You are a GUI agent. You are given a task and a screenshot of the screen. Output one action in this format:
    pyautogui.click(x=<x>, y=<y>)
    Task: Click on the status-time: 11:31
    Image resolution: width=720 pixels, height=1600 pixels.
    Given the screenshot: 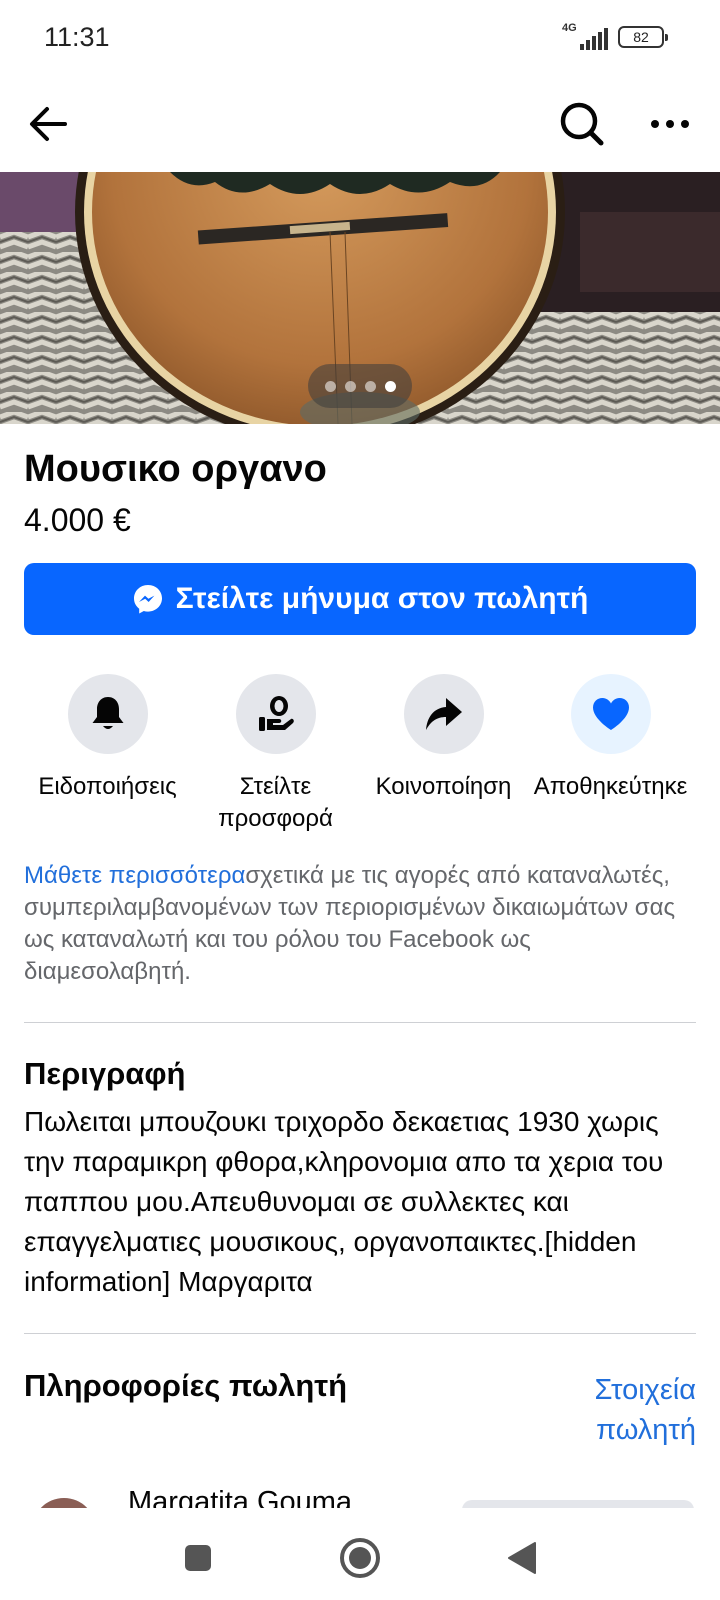 What is the action you would take?
    pyautogui.click(x=77, y=37)
    